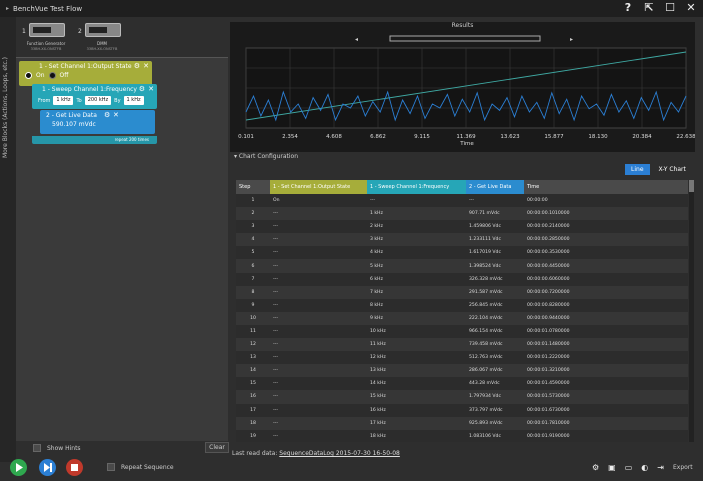 Image resolution: width=703 pixels, height=481 pixels. I want to click on step-button, so click(47, 467).